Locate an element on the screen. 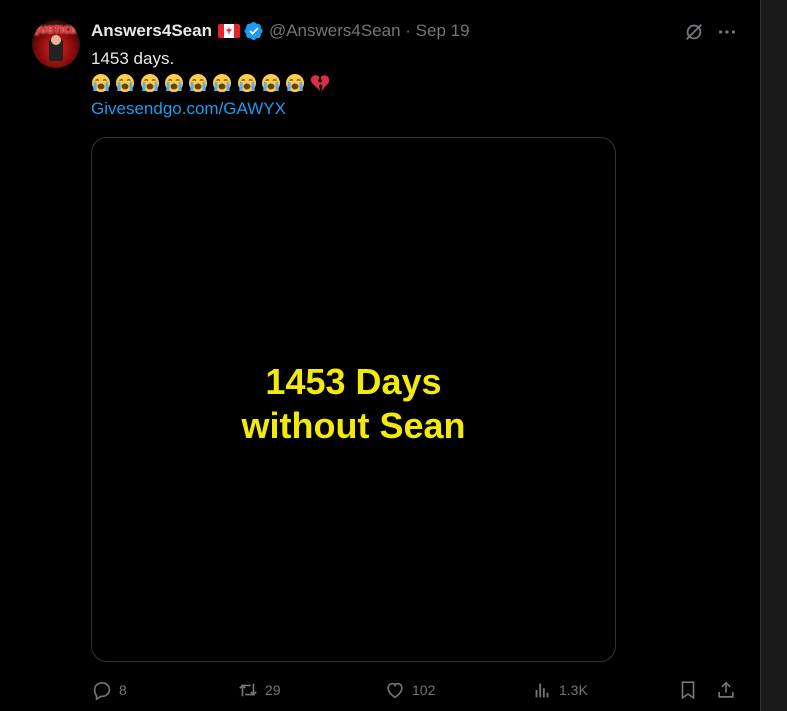  image-caption: 1453 Days without Sean is located at coordinates (353, 404).